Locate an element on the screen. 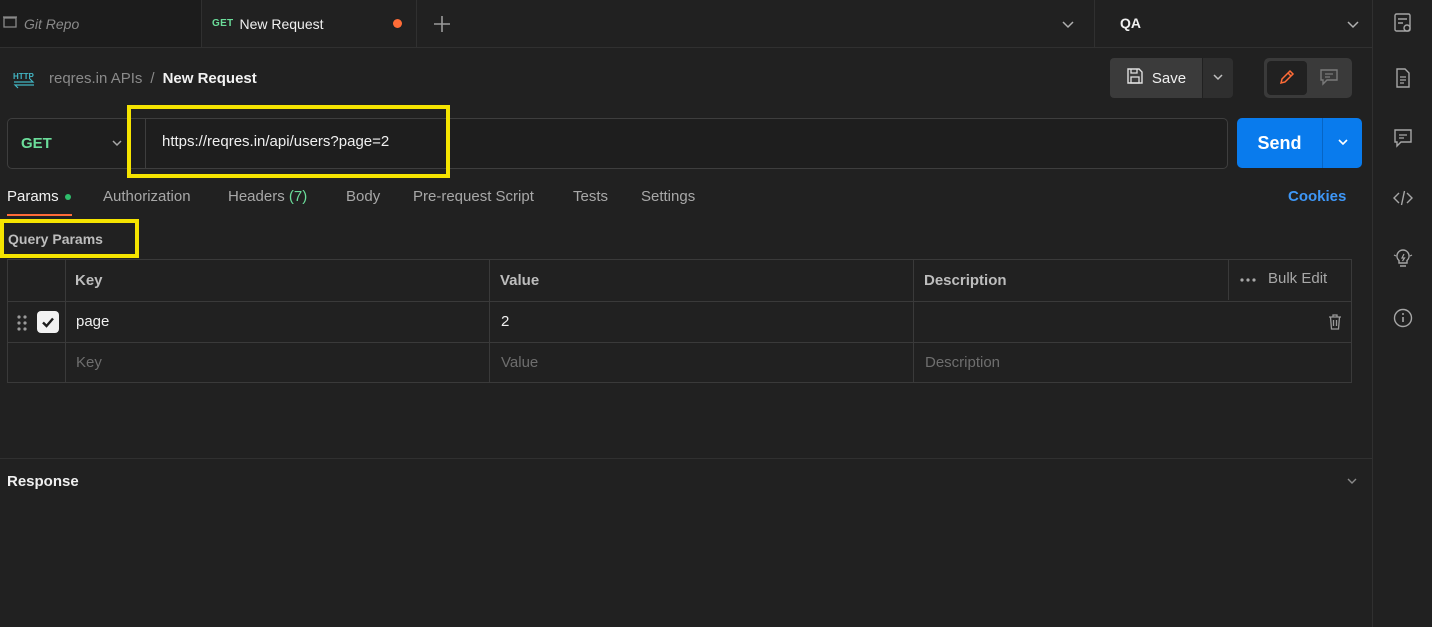  tab-bar: Git Repo GET New Request QA is located at coordinates (686, 24).